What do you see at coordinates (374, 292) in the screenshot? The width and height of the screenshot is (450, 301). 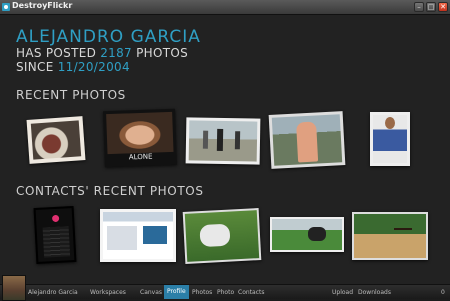 I see `downloads-button: Downloads` at bounding box center [374, 292].